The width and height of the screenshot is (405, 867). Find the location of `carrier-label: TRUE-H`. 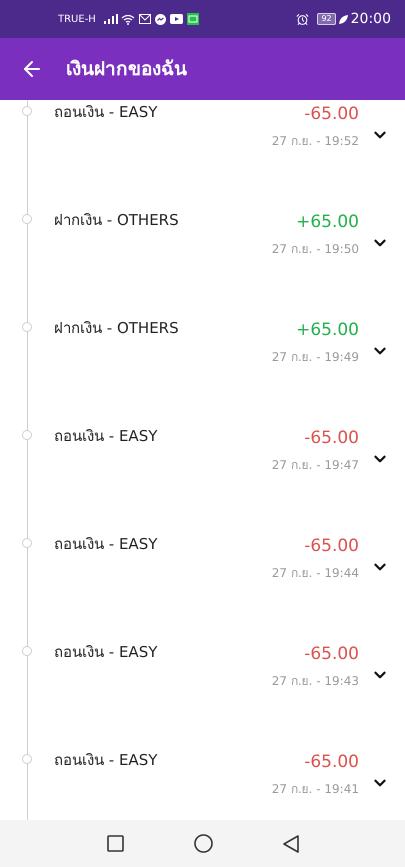

carrier-label: TRUE-H is located at coordinates (77, 19).